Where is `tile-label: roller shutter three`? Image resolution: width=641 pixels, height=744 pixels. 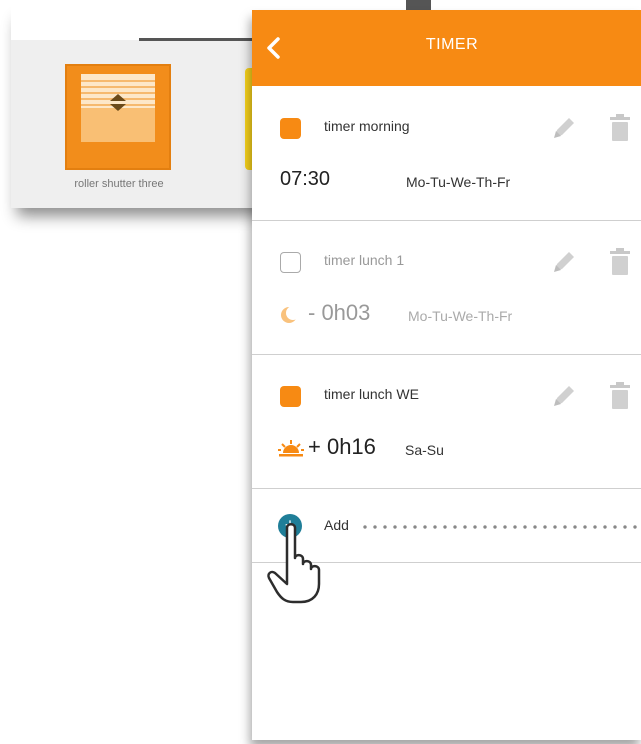
tile-label: roller shutter three is located at coordinates (119, 184).